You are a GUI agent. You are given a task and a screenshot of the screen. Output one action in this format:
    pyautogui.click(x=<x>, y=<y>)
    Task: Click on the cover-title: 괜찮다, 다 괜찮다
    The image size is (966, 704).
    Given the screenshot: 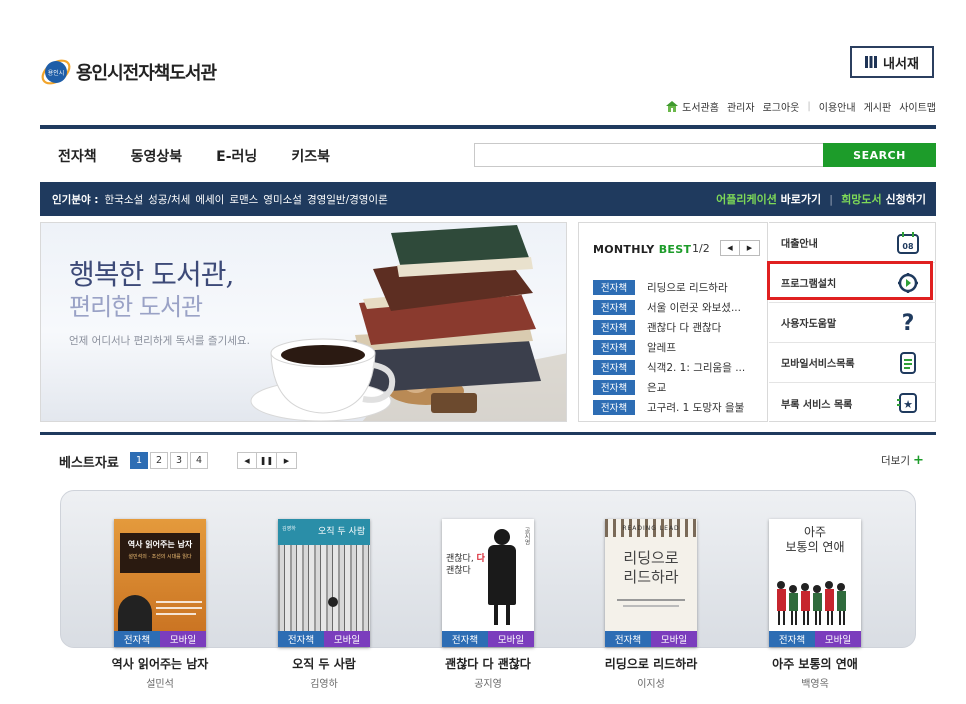 What is the action you would take?
    pyautogui.click(x=465, y=565)
    